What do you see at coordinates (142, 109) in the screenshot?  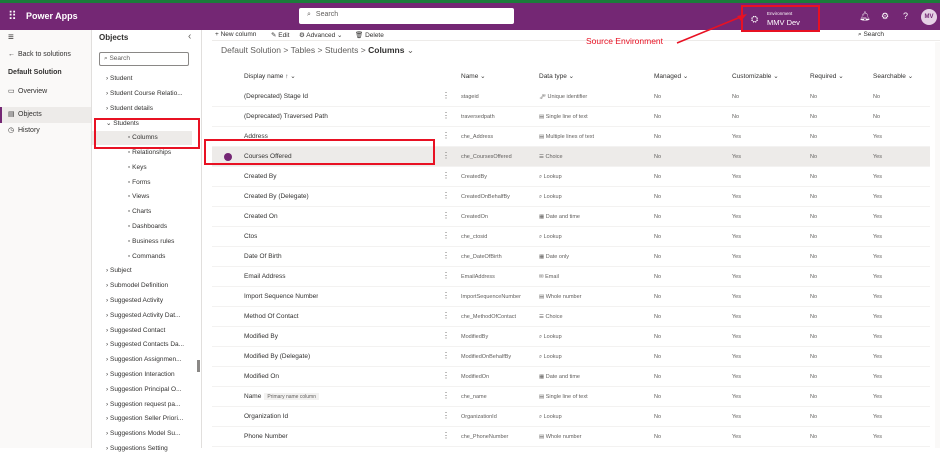 I see `tree-item: › Student details` at bounding box center [142, 109].